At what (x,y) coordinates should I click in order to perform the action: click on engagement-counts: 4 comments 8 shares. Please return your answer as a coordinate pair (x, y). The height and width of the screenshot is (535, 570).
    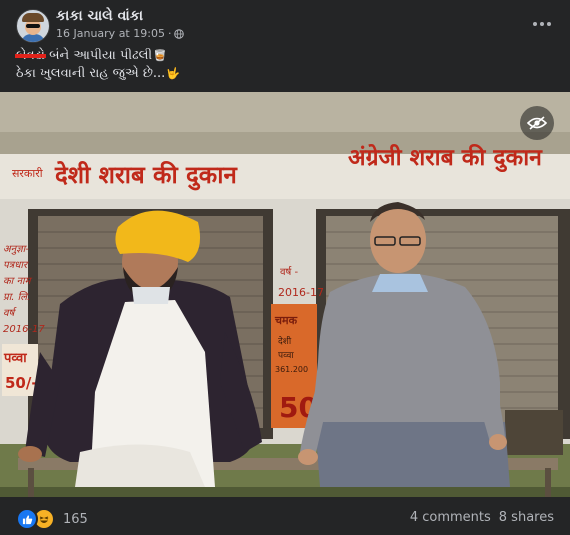
    Looking at the image, I should click on (482, 517).